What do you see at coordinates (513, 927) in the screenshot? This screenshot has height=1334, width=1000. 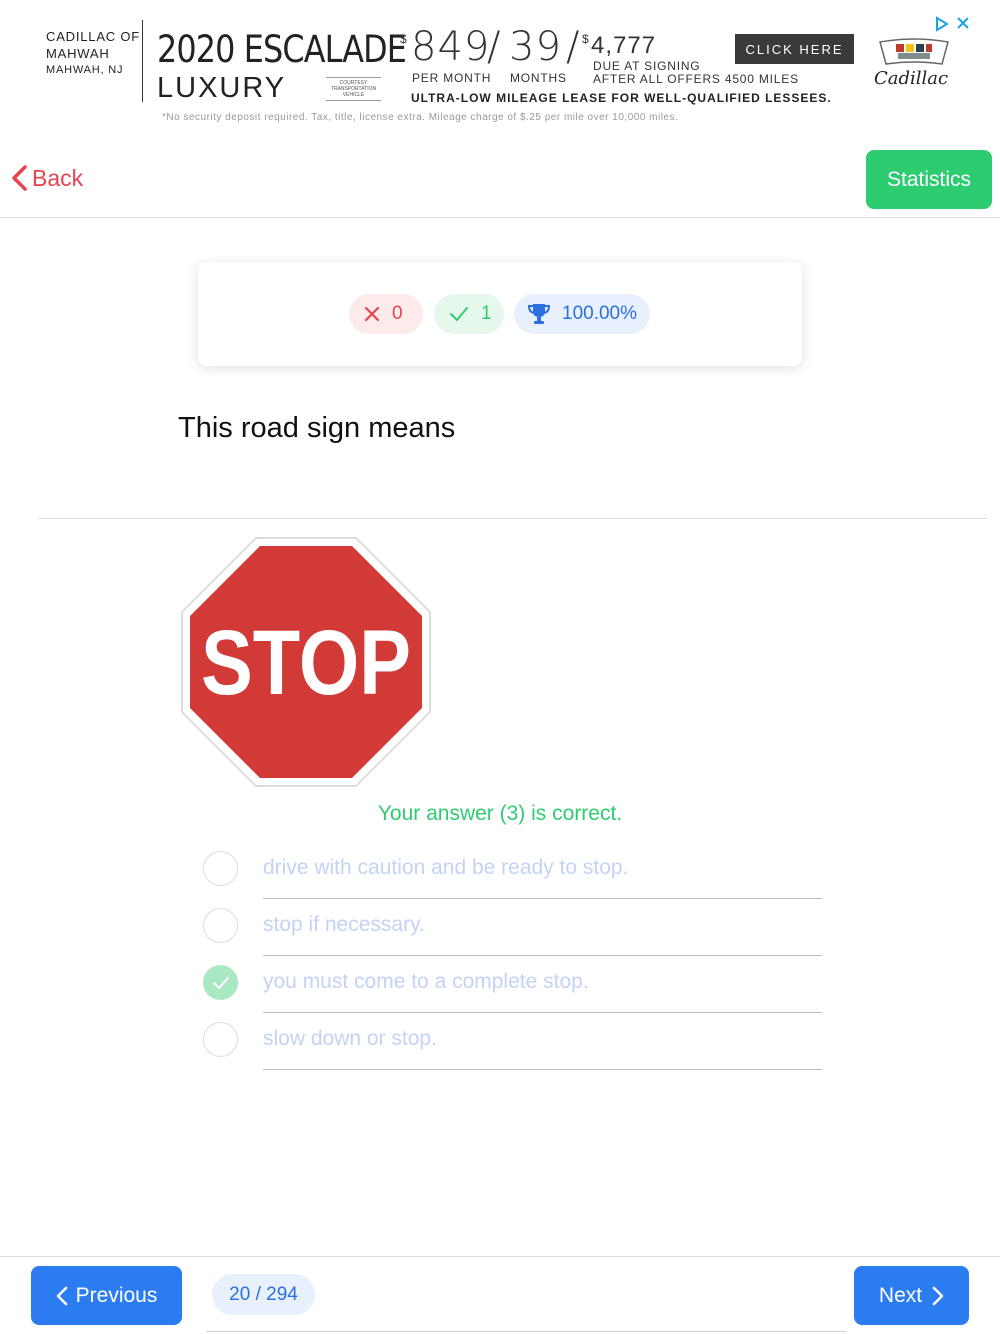 I see `answer-option: stop if necessary.` at bounding box center [513, 927].